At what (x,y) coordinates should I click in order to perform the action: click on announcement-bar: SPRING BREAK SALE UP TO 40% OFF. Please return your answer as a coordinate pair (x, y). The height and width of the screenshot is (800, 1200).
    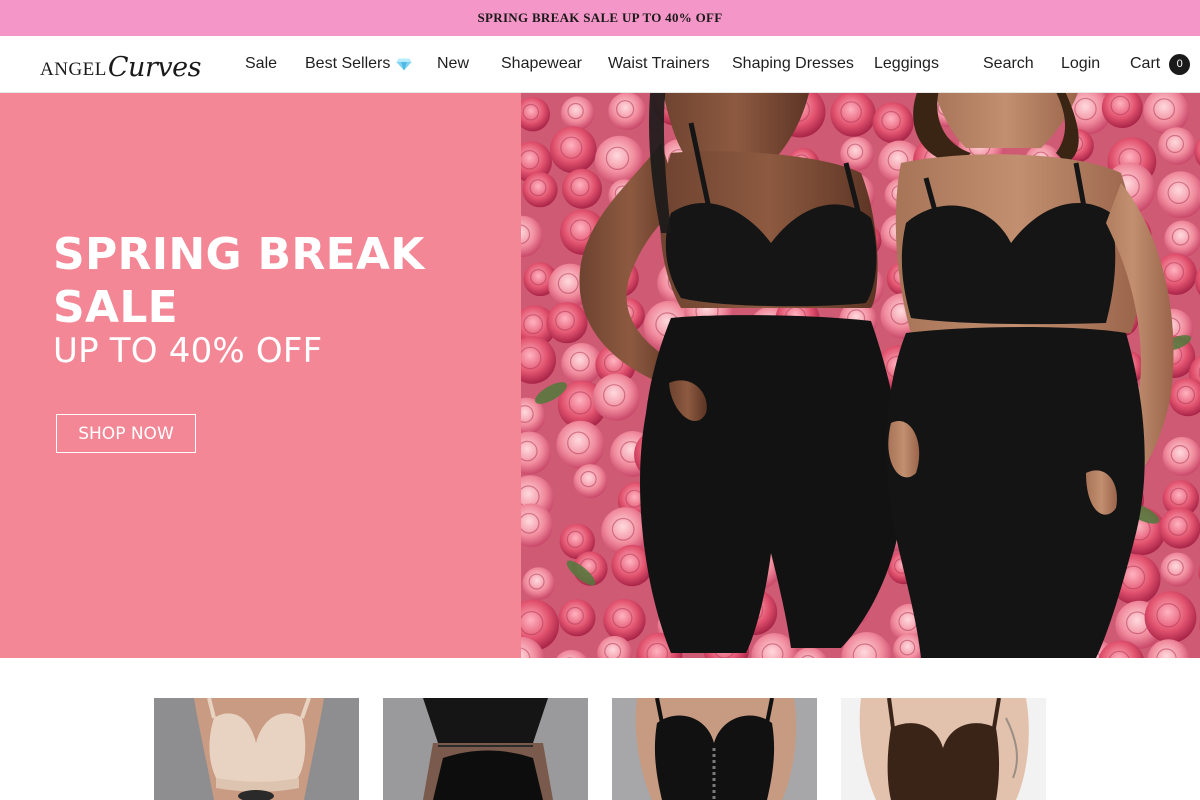
    Looking at the image, I should click on (600, 18).